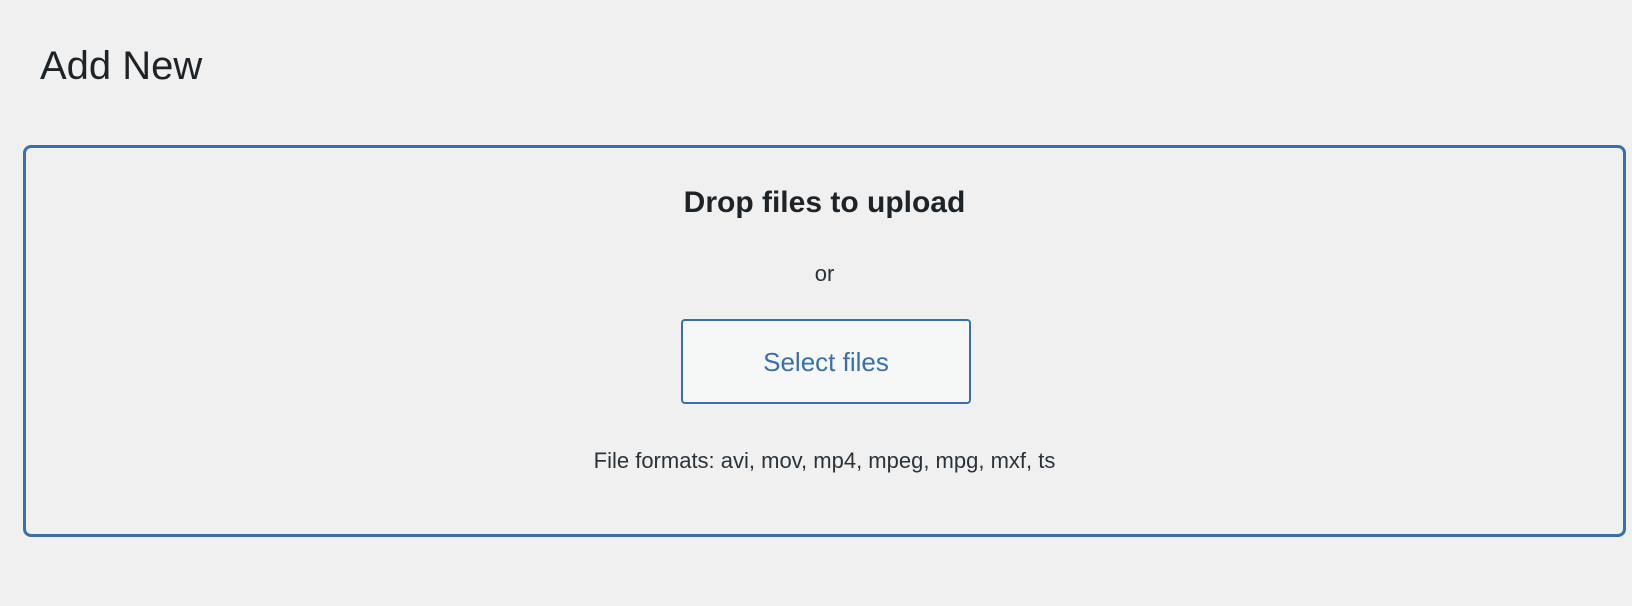 The height and width of the screenshot is (606, 1632). Describe the element at coordinates (826, 361) in the screenshot. I see `select-files-button: Select files` at that location.